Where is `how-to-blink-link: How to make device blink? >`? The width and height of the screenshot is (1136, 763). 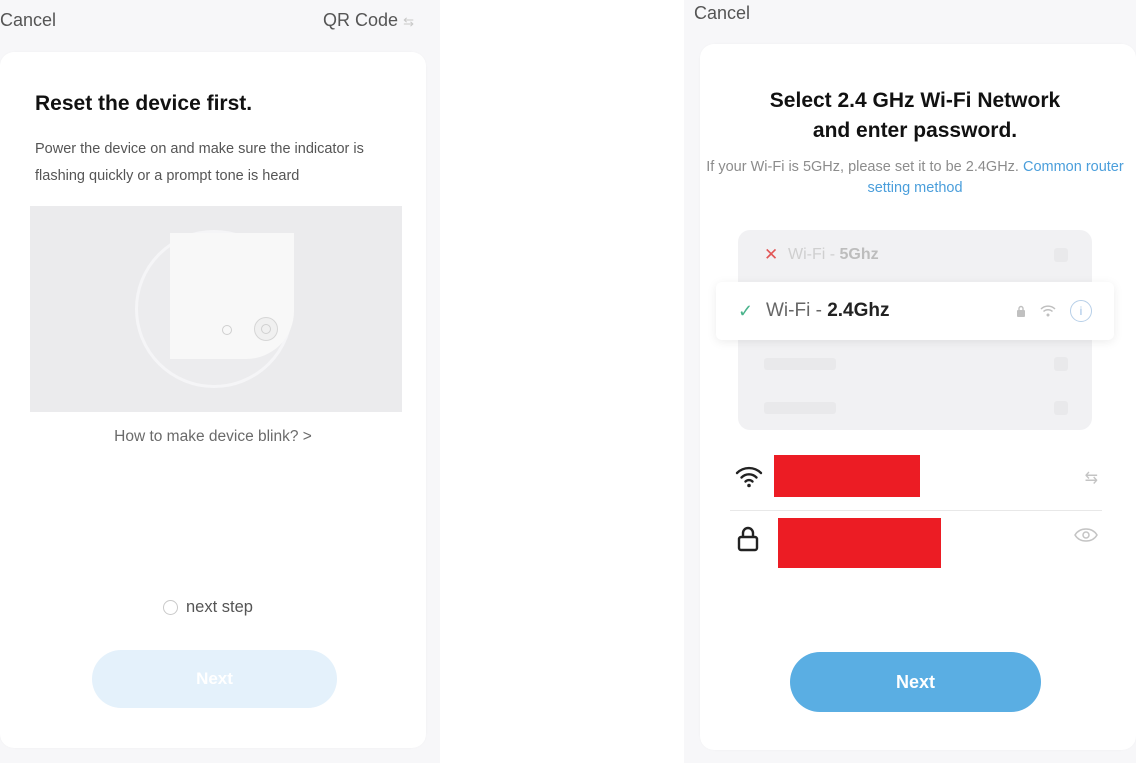
how-to-blink-link: How to make device blink? > is located at coordinates (213, 437).